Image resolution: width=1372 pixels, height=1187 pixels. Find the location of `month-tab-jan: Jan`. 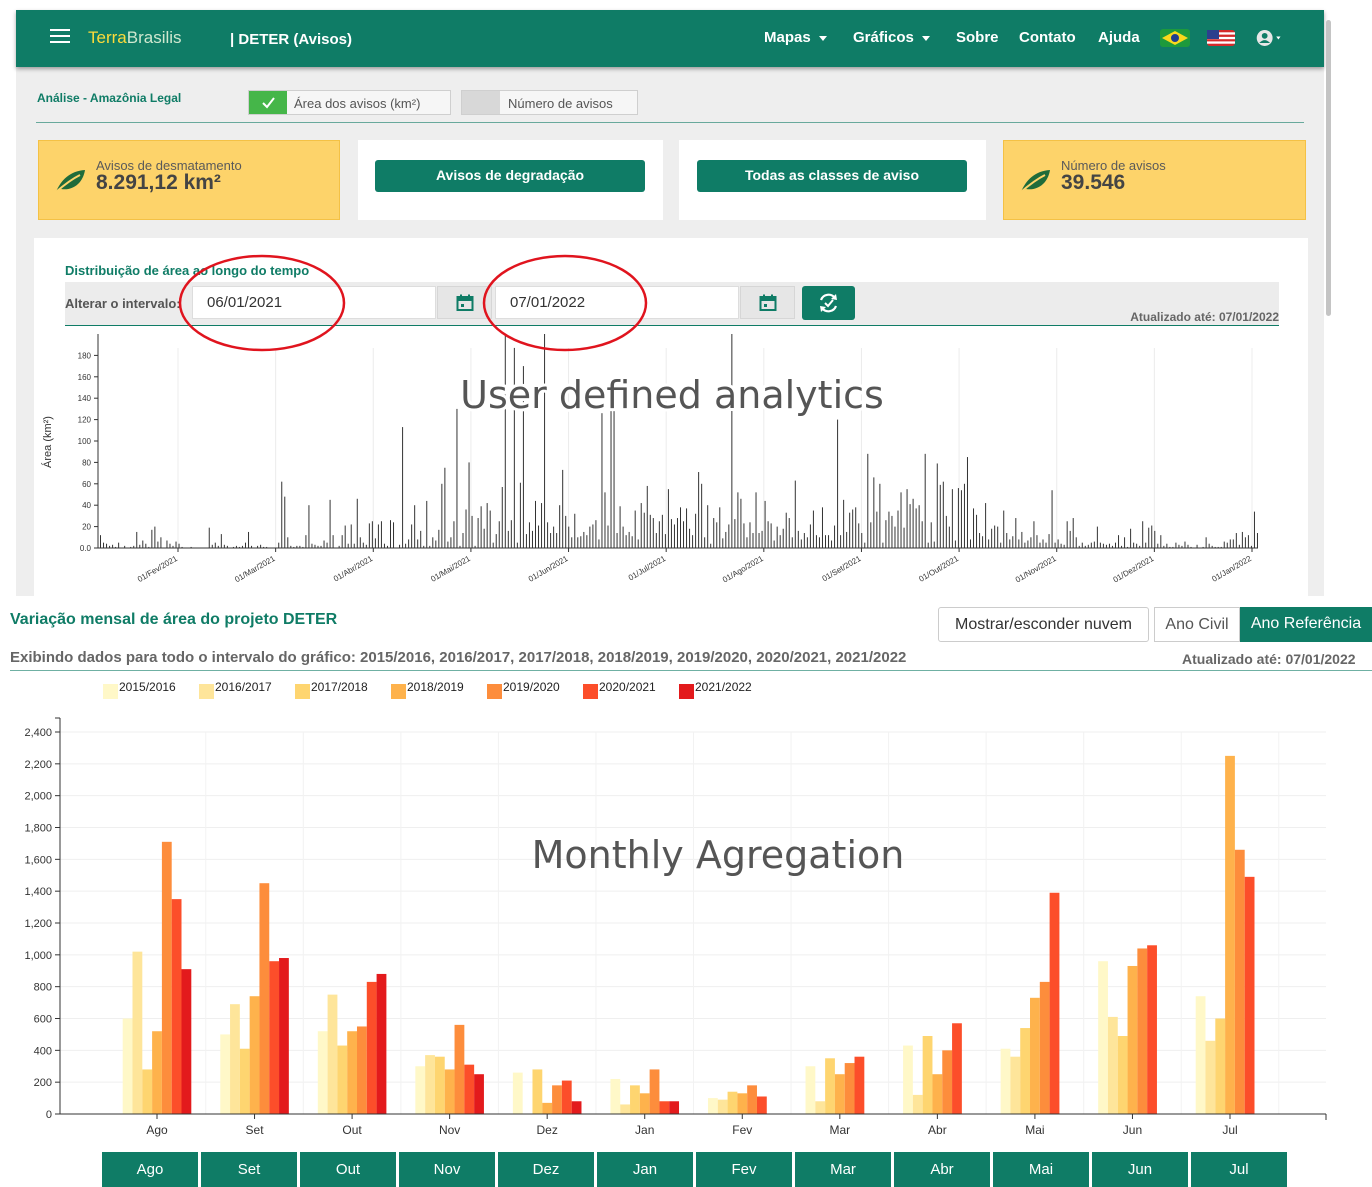

month-tab-jan: Jan is located at coordinates (645, 1169).